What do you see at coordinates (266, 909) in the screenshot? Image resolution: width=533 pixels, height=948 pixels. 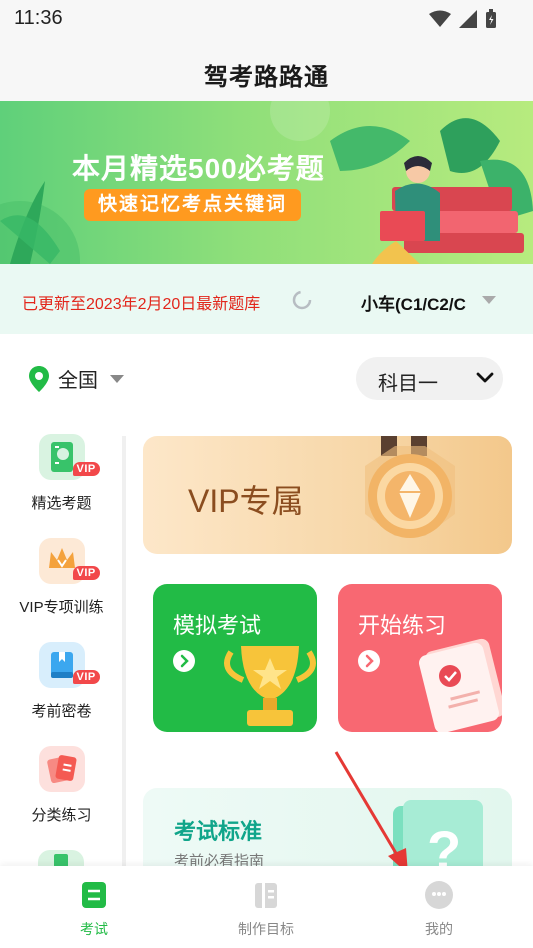 I see `tab-goals: 制作目标` at bounding box center [266, 909].